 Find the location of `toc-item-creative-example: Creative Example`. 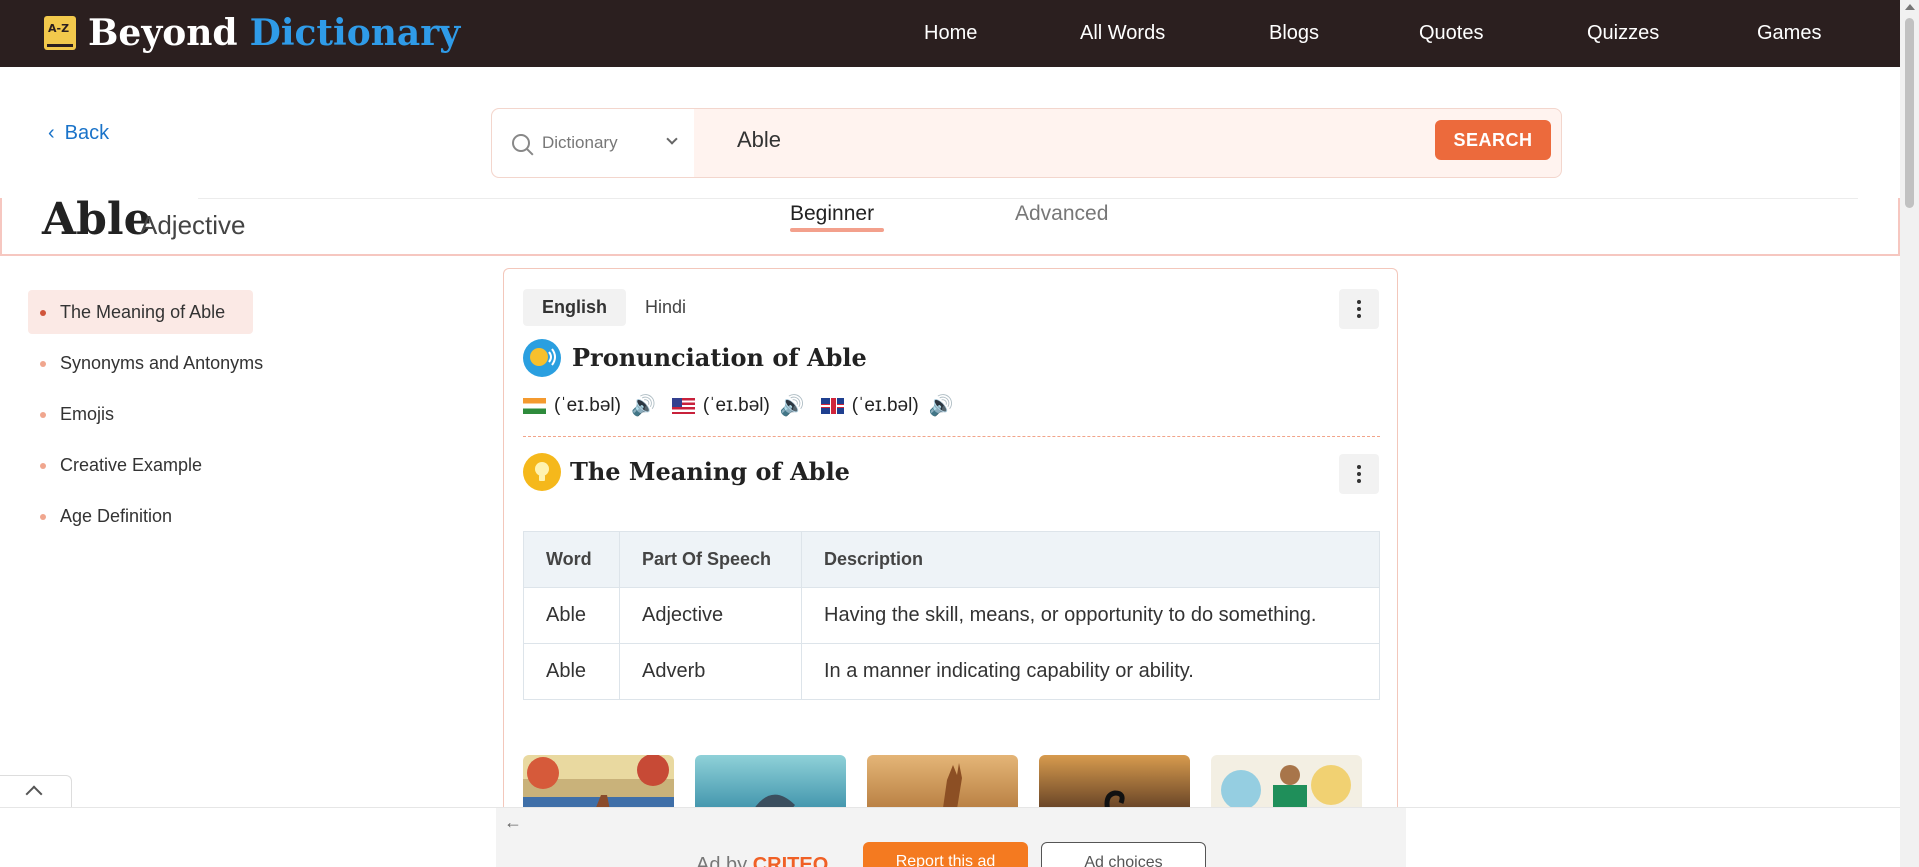

toc-item-creative-example: Creative Example is located at coordinates (158, 465).